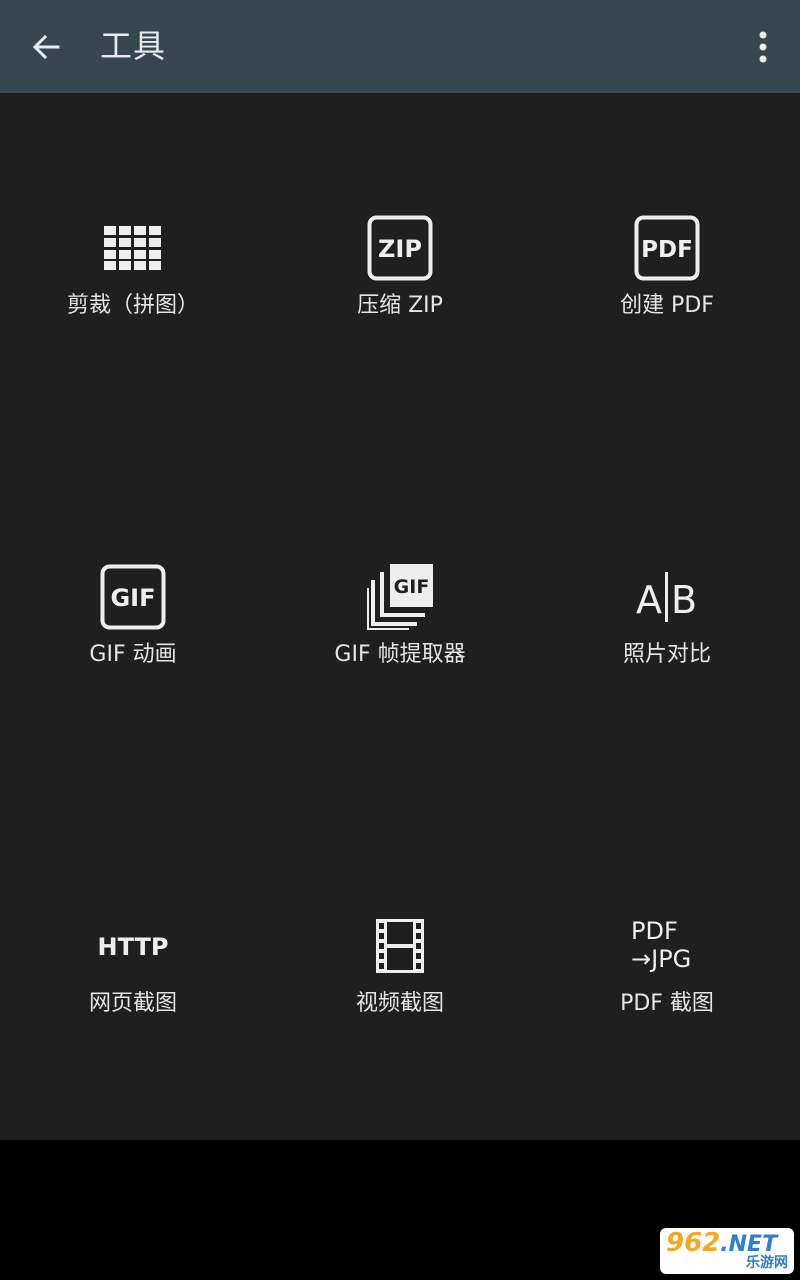 The height and width of the screenshot is (1280, 800). I want to click on page-title: 工具, so click(133, 46).